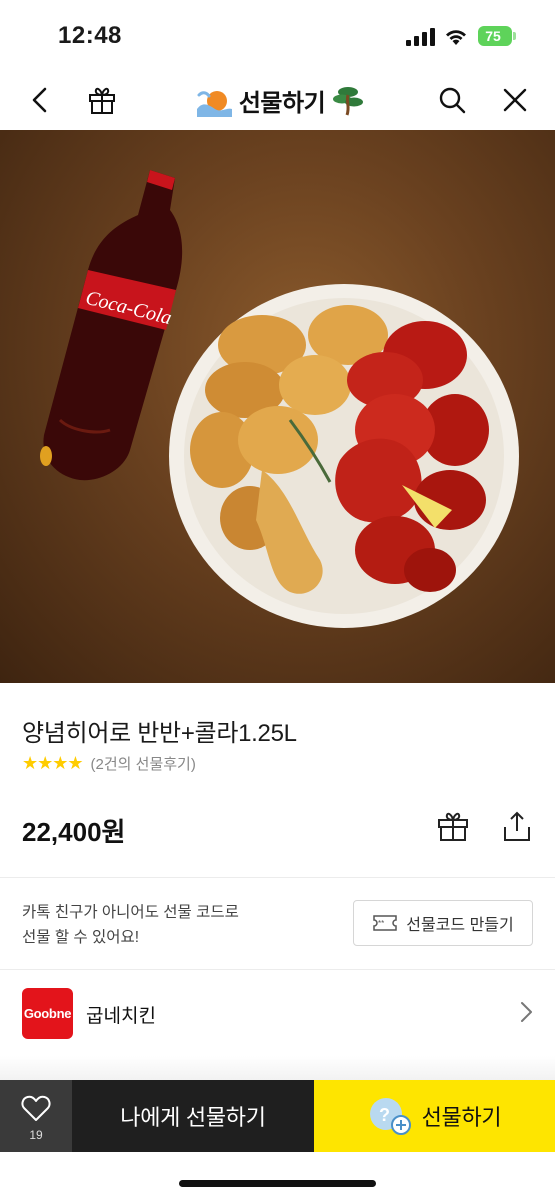  Describe the element at coordinates (130, 925) in the screenshot. I see `gift-code-info: 카톡 친구가 아니어도 선물 코드로 선물 할 수 있어요!` at that location.